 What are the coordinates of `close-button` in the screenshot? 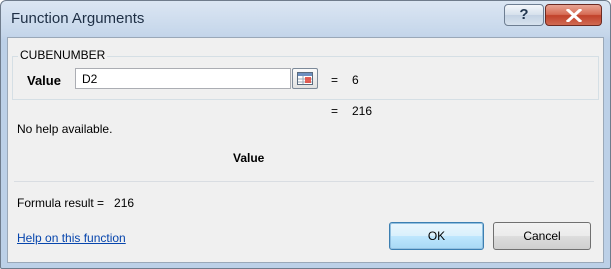 It's located at (573, 15).